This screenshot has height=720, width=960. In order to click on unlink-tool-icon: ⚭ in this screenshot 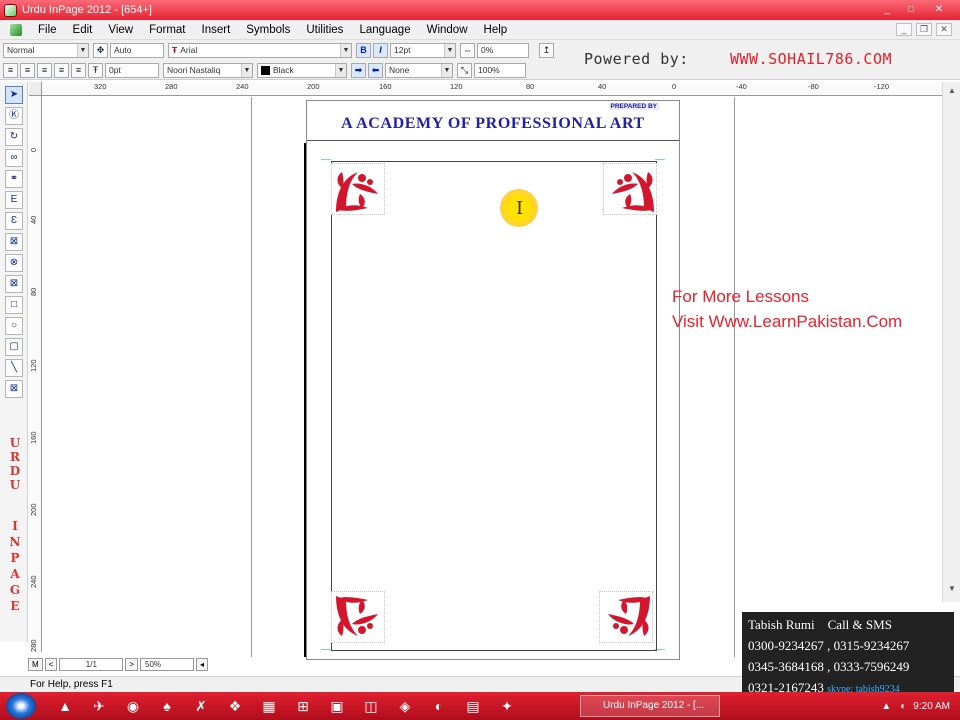, I will do `click(14, 179)`.